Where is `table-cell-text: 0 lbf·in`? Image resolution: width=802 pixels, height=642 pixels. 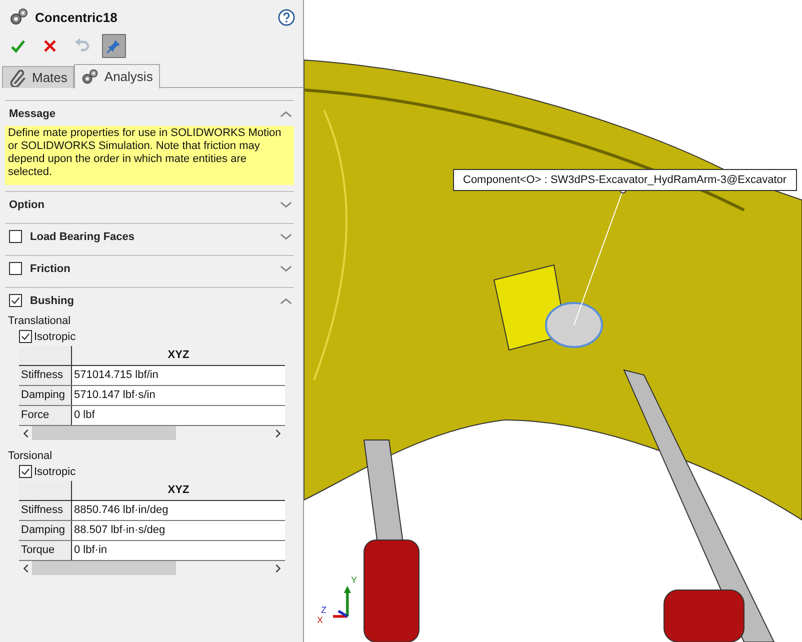
table-cell-text: 0 lbf·in is located at coordinates (90, 550).